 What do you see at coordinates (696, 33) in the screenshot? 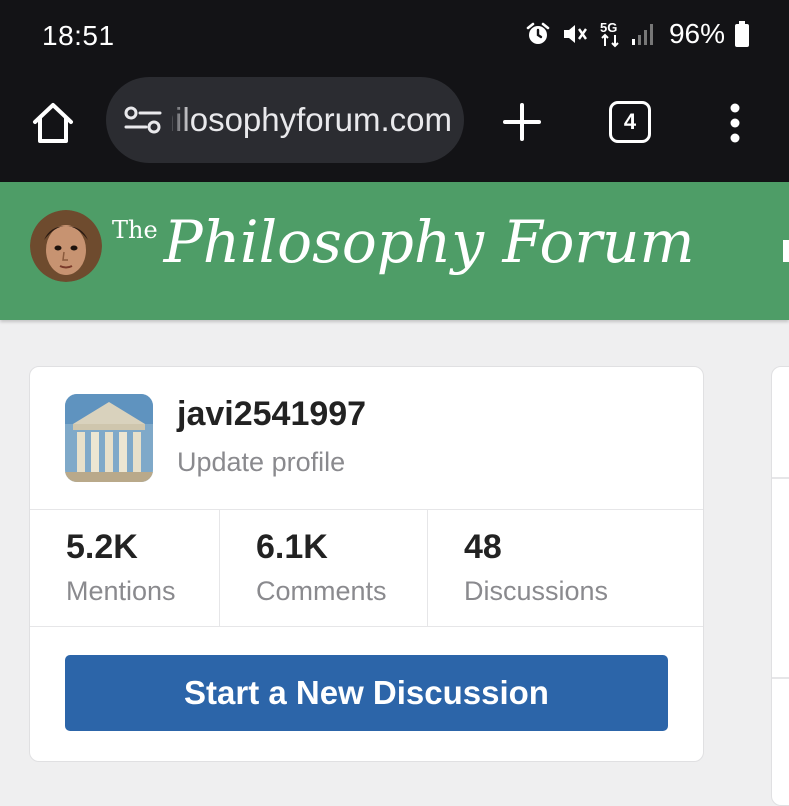
I see `battery-percent: 96%` at bounding box center [696, 33].